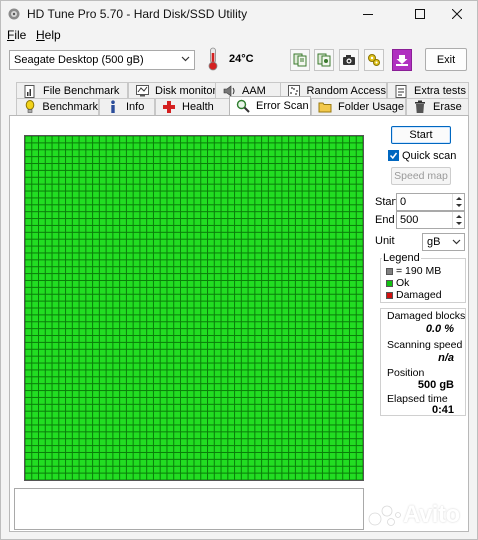 This screenshot has width=478, height=540. I want to click on speed-map-button: Speed map, so click(421, 176).